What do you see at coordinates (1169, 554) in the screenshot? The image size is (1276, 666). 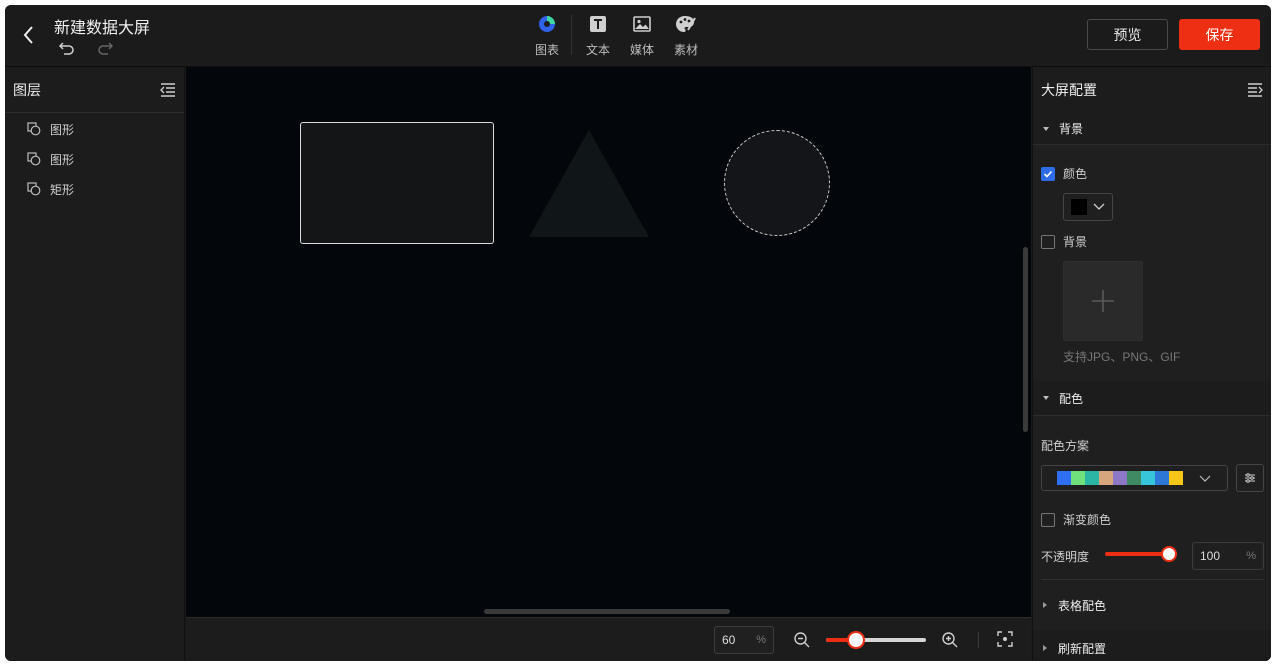 I see `opacity-slider-handle` at bounding box center [1169, 554].